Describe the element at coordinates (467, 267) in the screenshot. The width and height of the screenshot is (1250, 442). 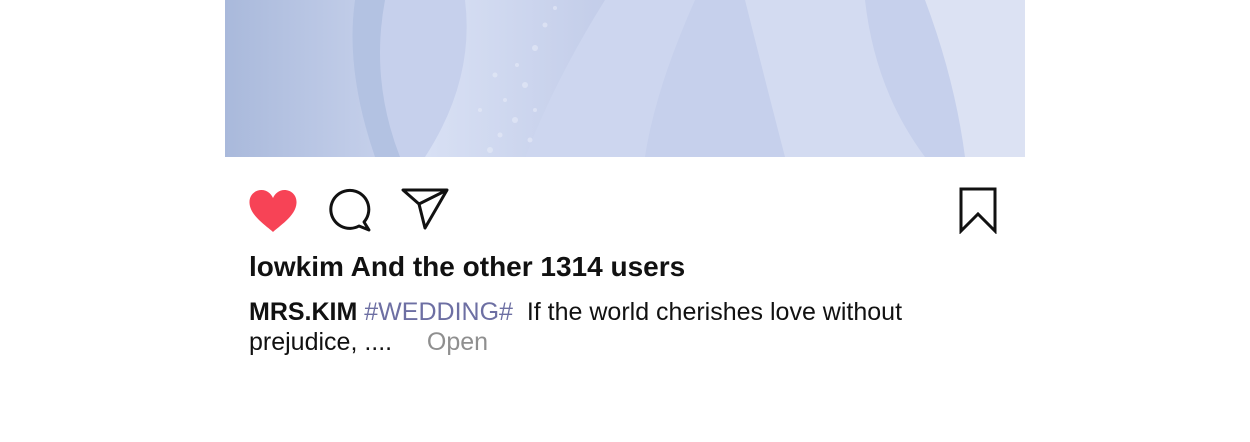
I see `likes-count: lowkim And the other 1314 users` at that location.